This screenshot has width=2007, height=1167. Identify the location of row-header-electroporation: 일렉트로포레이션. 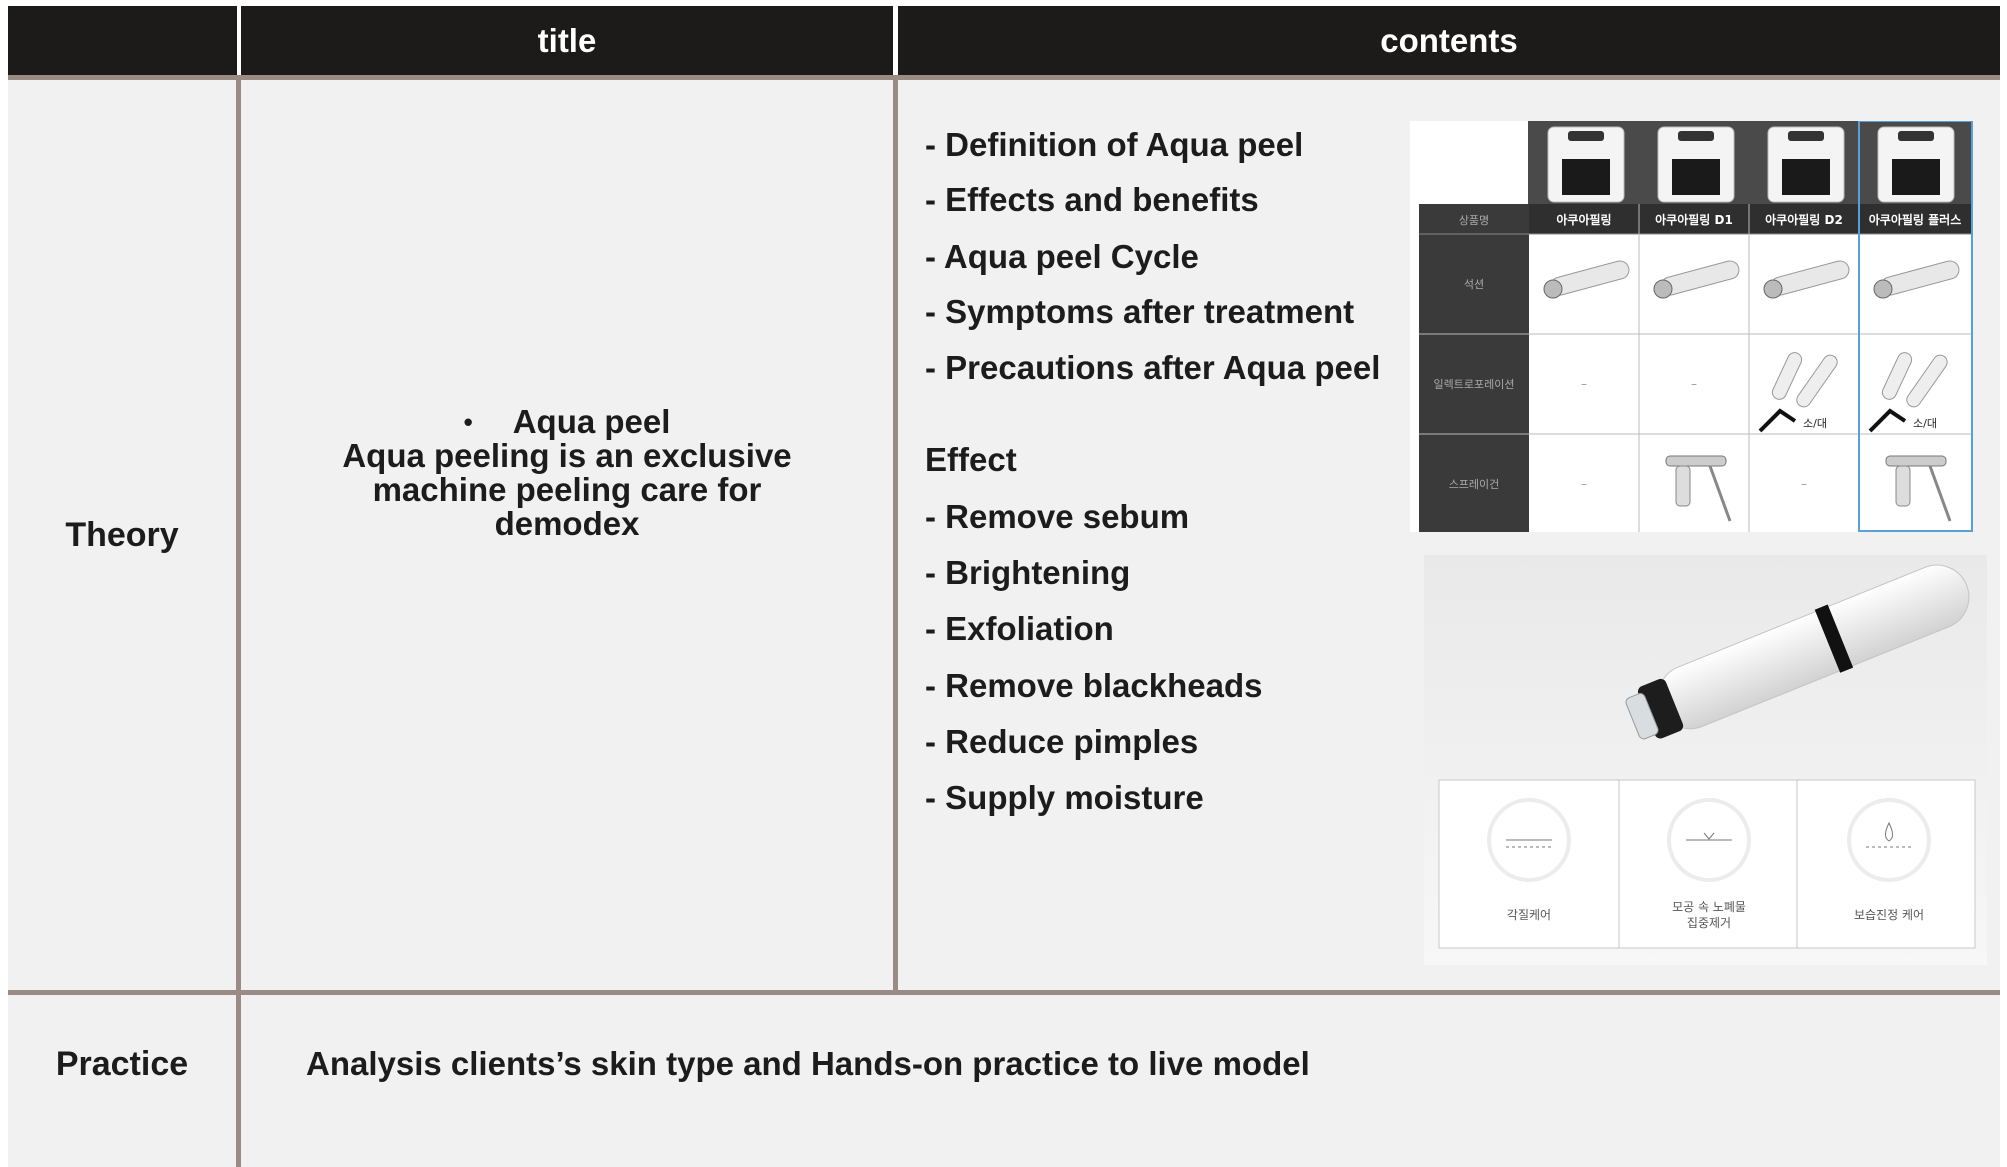
(1474, 384).